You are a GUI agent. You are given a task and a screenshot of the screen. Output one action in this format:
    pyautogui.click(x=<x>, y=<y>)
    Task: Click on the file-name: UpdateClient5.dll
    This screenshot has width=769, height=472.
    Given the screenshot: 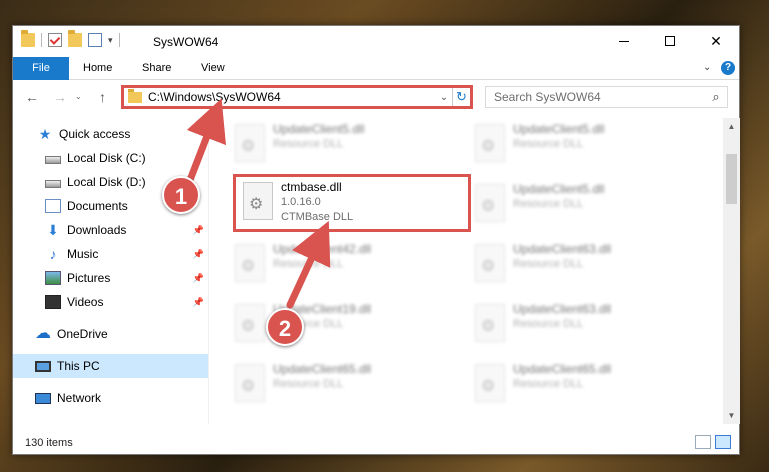 What is the action you would take?
    pyautogui.click(x=319, y=129)
    